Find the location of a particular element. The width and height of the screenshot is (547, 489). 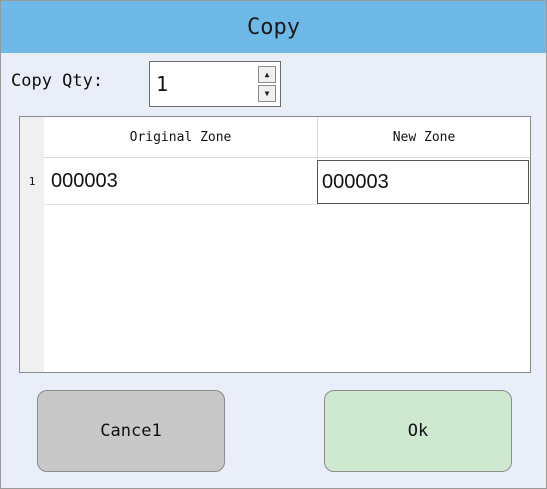

copy-qty-label: Copy Qty: is located at coordinates (57, 81).